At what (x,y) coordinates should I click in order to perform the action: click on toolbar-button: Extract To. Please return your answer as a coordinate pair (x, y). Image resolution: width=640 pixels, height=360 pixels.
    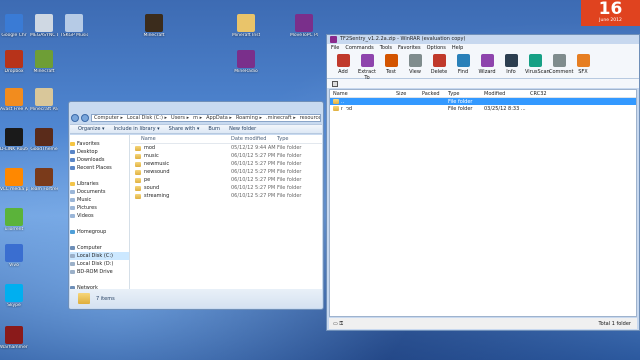
    Looking at the image, I should click on (367, 67).